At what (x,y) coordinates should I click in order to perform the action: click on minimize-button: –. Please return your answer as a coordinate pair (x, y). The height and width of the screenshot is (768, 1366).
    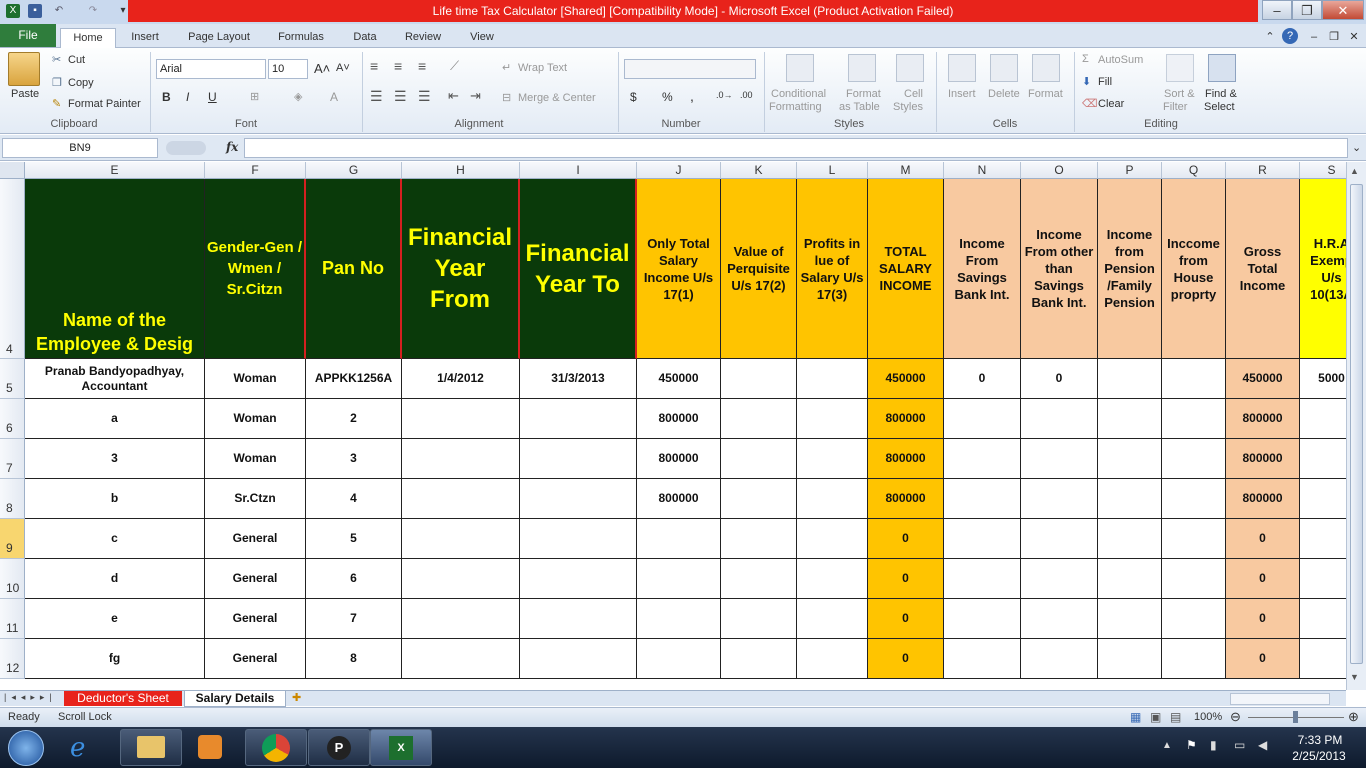
    Looking at the image, I should click on (1277, 10).